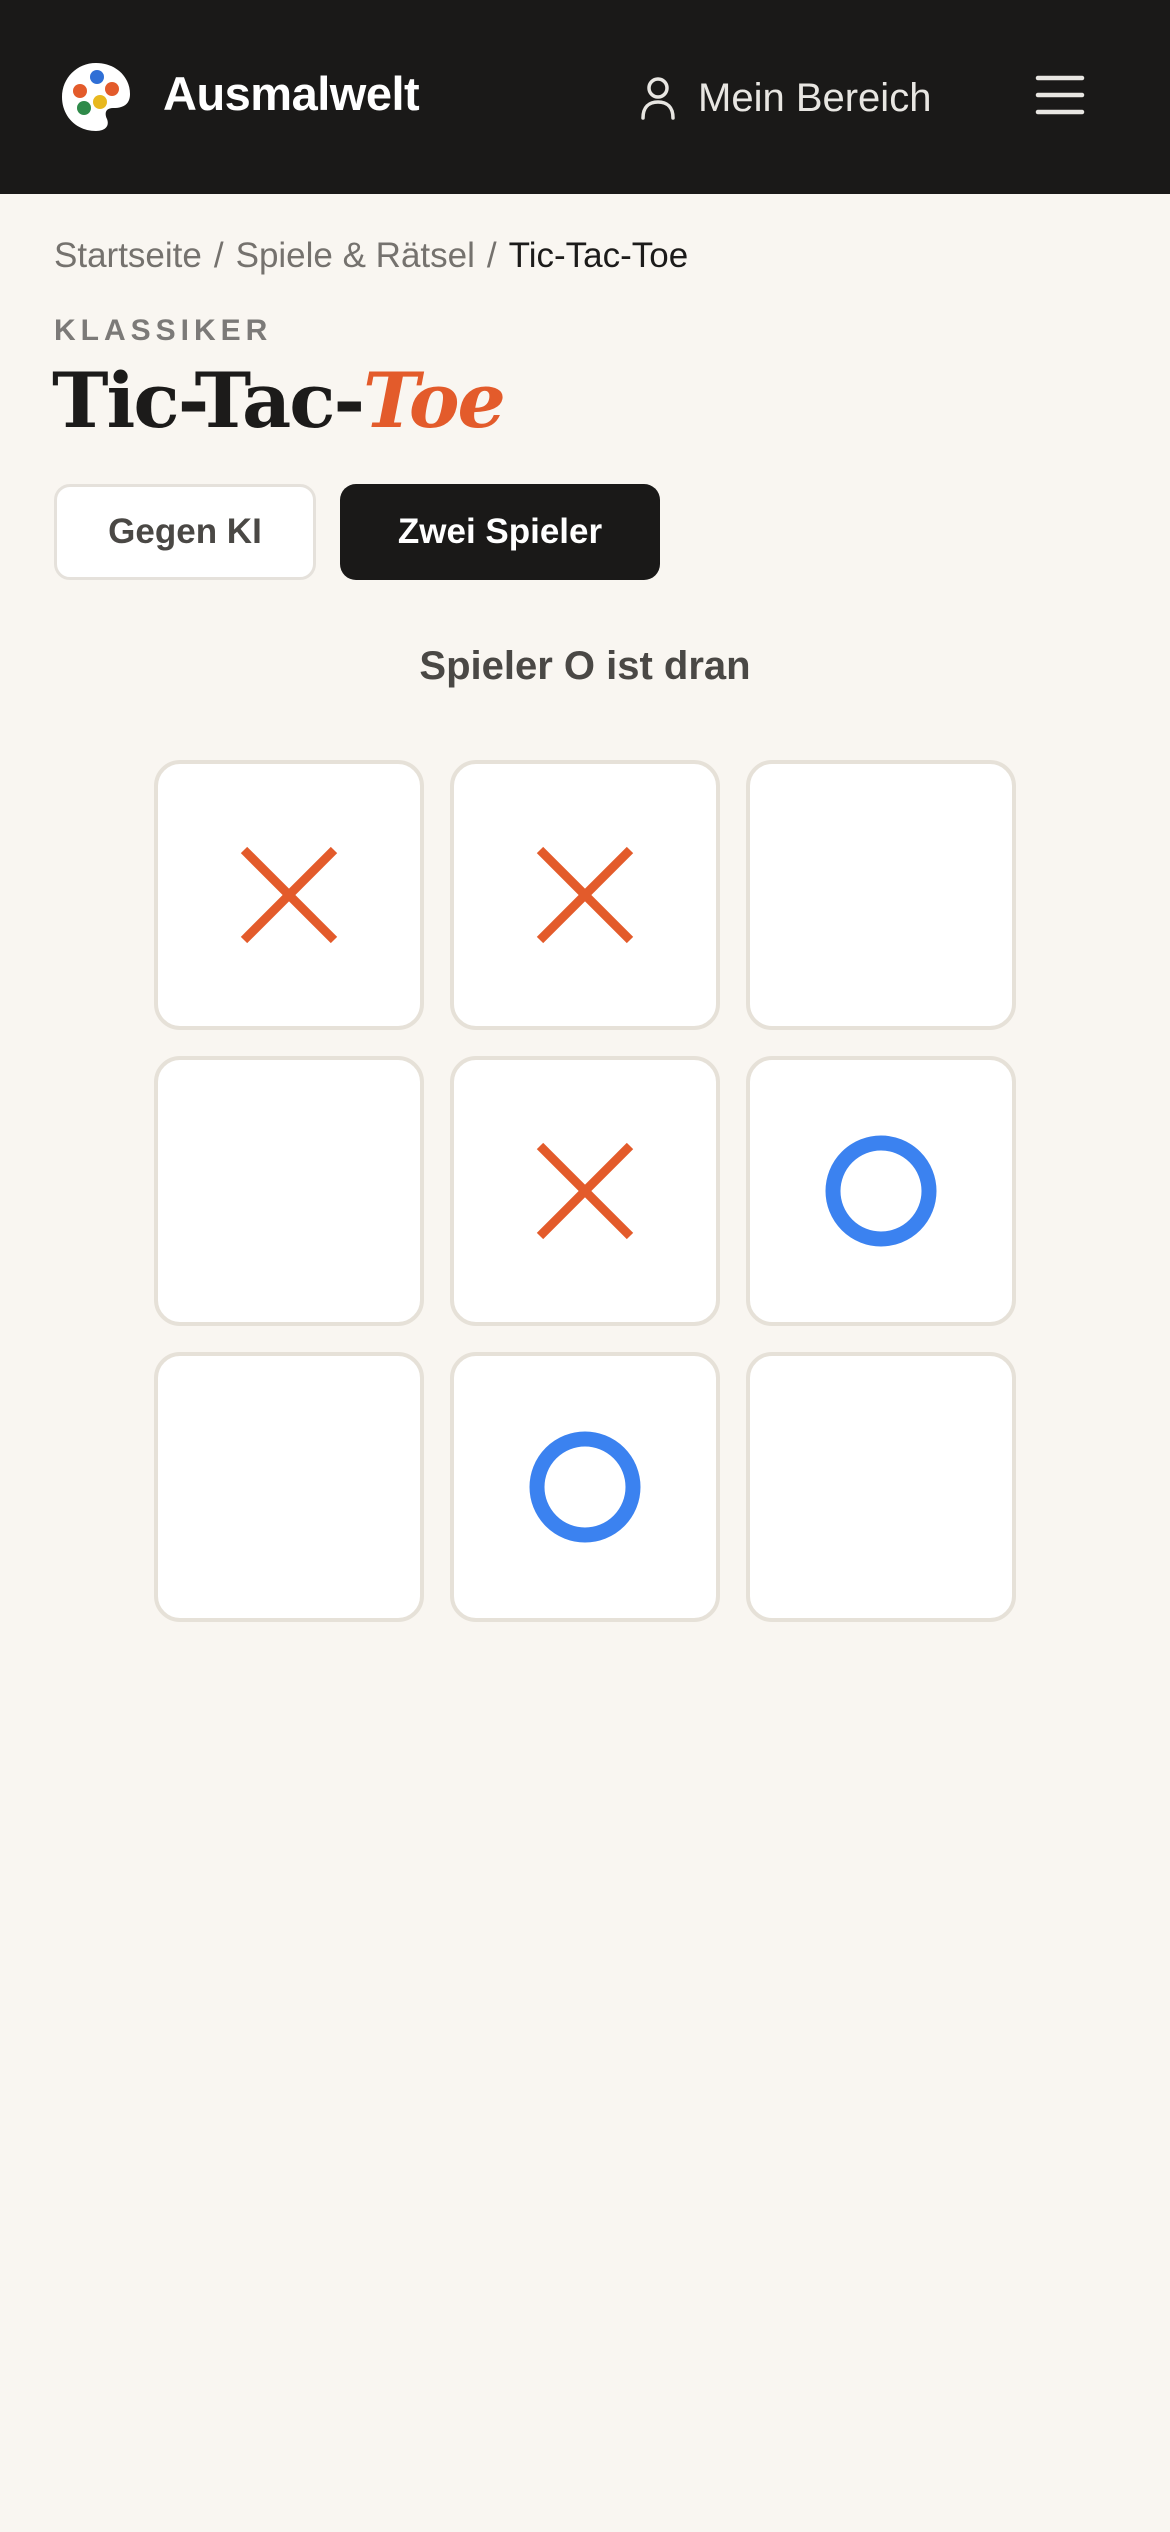  Describe the element at coordinates (585, 97) in the screenshot. I see `top-navigation-bar: Ausmalwelt Mein Bereich` at that location.